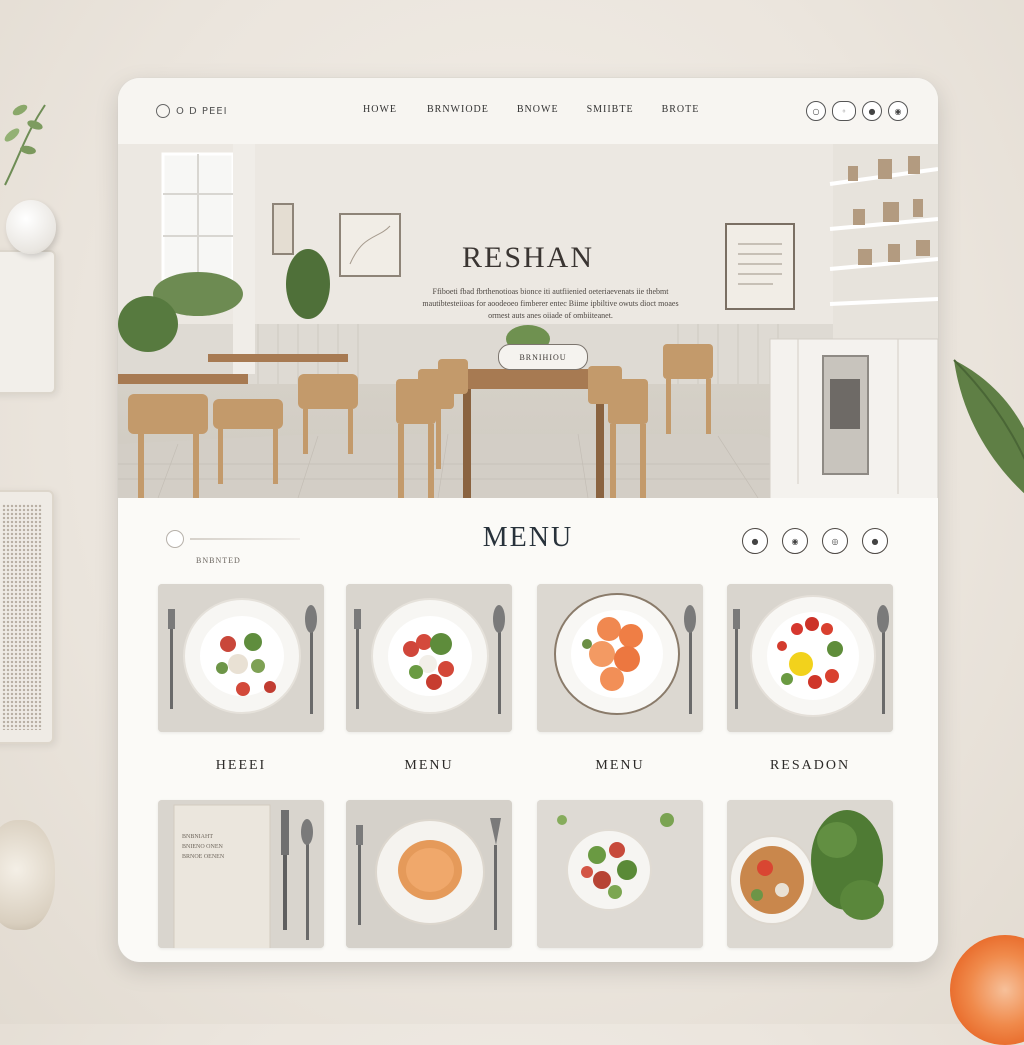 The height and width of the screenshot is (1045, 1024). Describe the element at coordinates (681, 109) in the screenshot. I see `nav-link-5: BROTE` at that location.